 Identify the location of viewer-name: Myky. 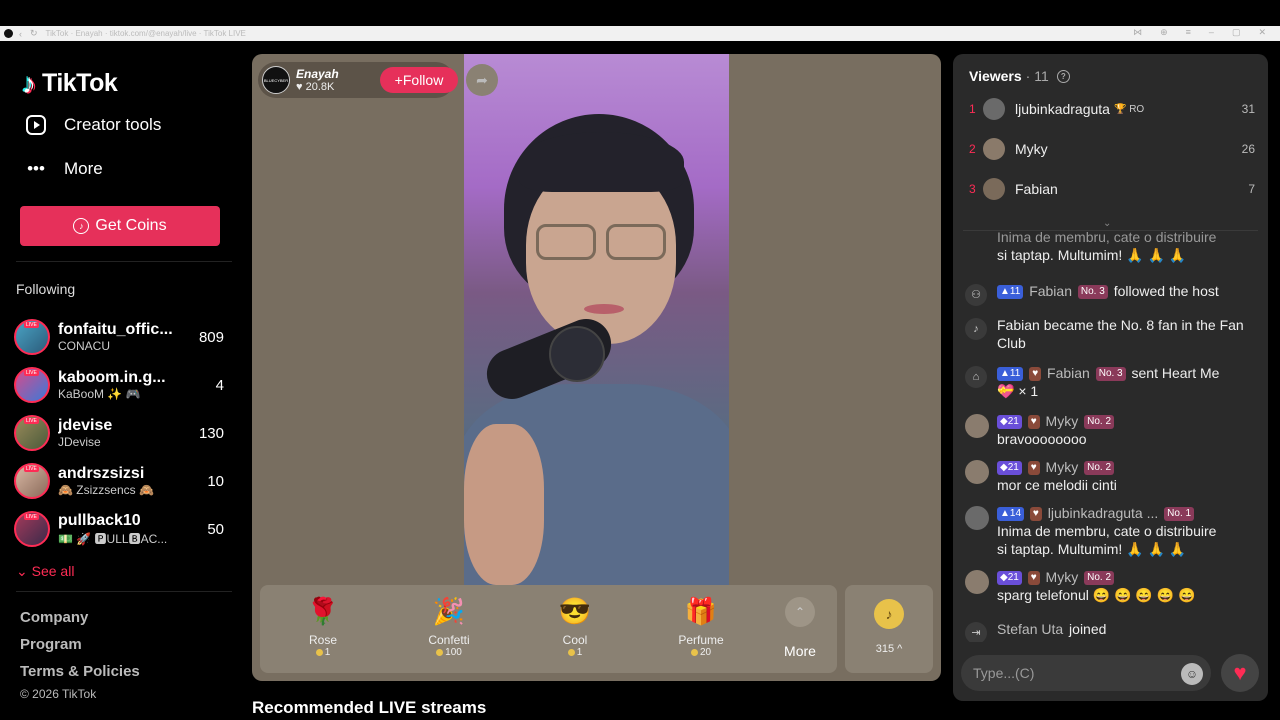
(1031, 149).